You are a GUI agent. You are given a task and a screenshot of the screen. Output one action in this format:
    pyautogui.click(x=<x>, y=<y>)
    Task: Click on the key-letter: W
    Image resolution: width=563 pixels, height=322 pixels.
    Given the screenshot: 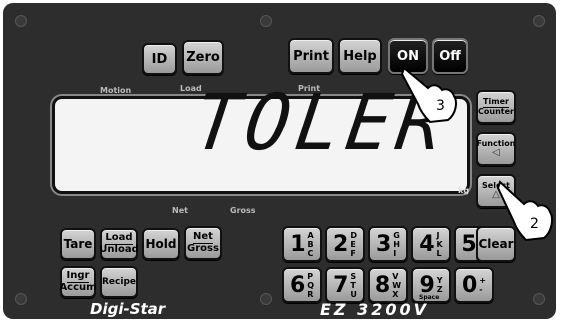 What is the action you would take?
    pyautogui.click(x=397, y=285)
    